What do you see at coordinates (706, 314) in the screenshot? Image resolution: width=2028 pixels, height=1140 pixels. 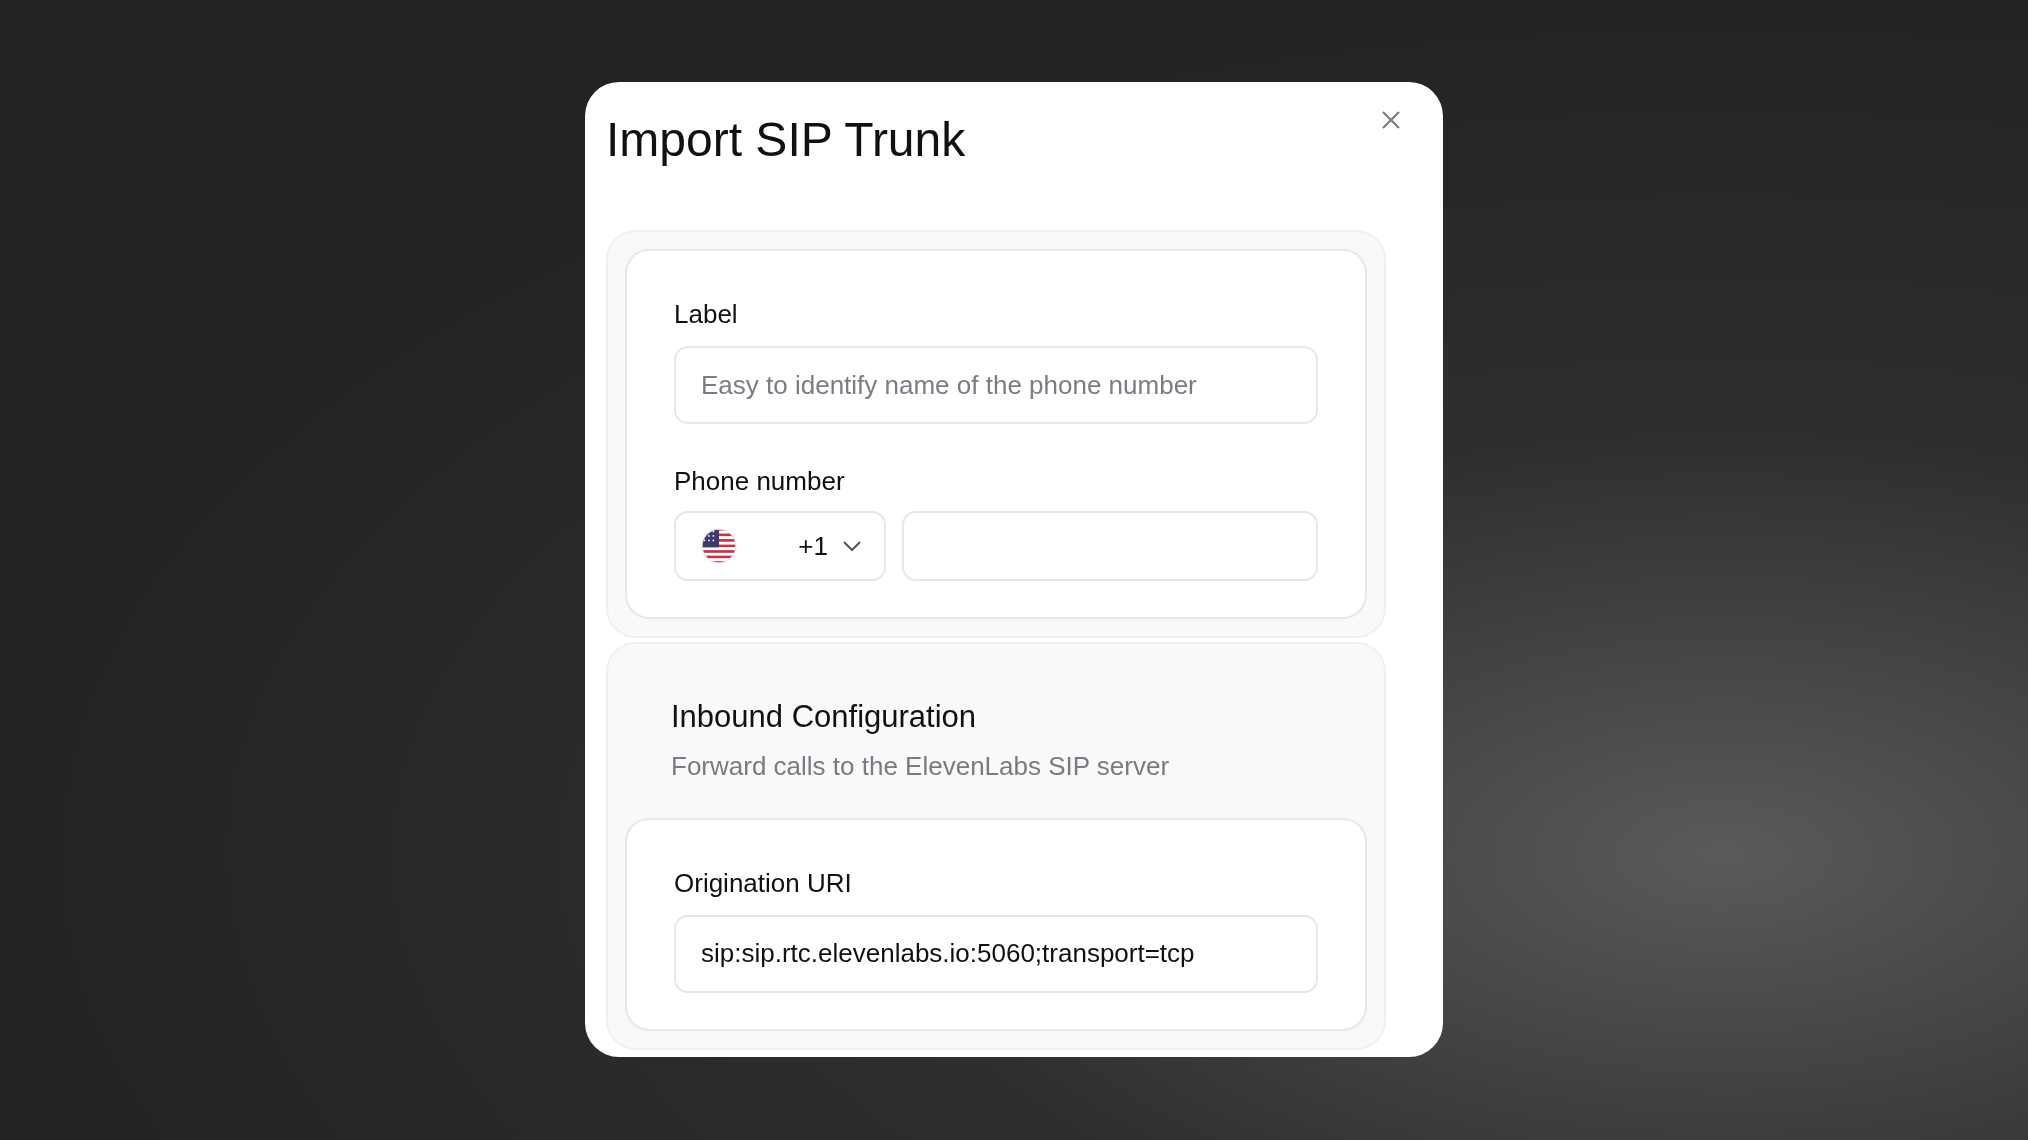 I see `field-label: Label` at bounding box center [706, 314].